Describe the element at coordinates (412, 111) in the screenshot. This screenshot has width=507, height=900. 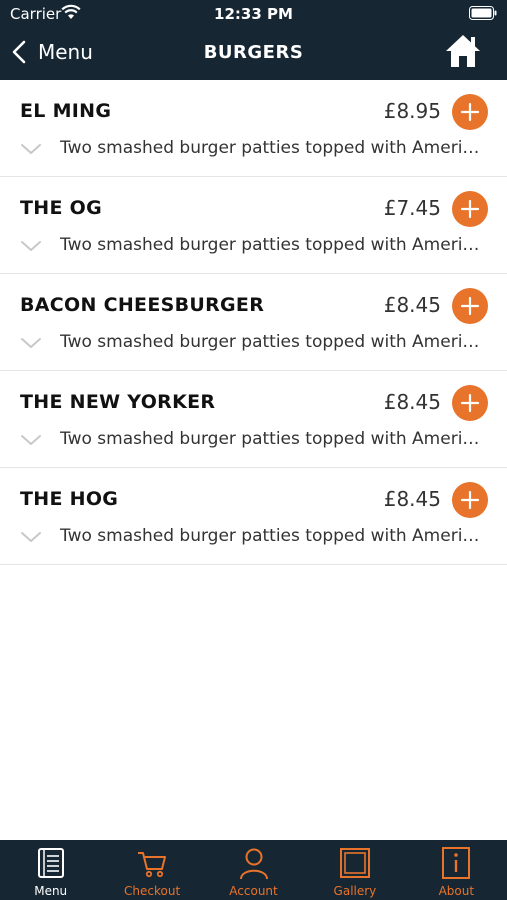
I see `item-price: £8.95` at that location.